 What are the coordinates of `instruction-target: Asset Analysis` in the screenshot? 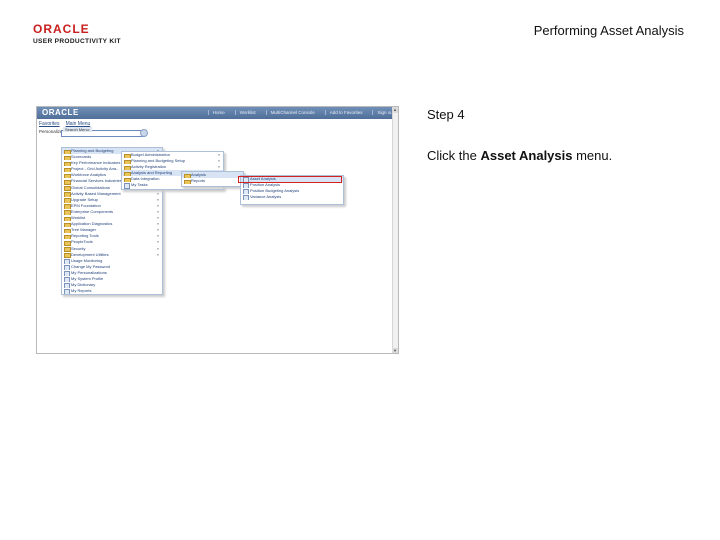 It's located at (526, 155).